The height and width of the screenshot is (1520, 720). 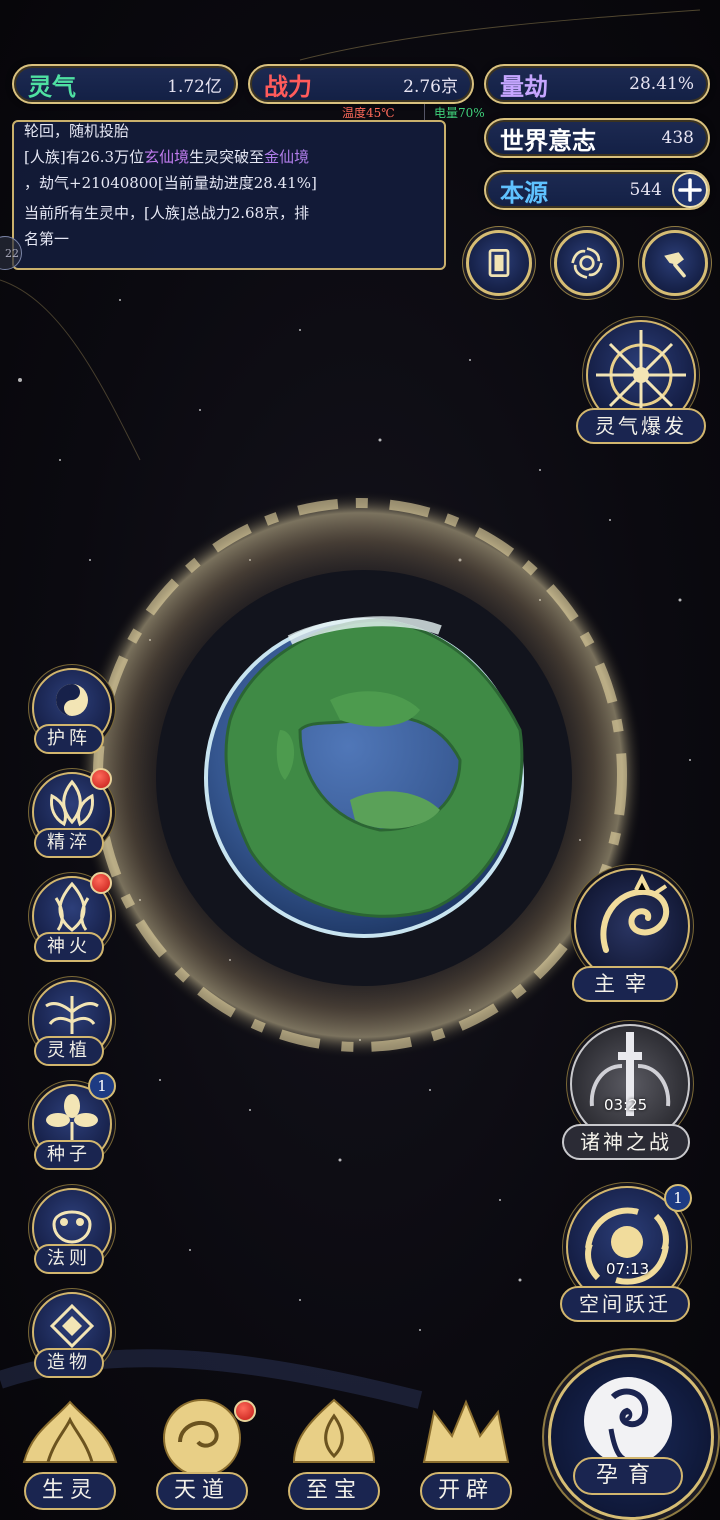 What do you see at coordinates (642, 383) in the screenshot?
I see `lingqi-burst-button: 灵气爆发` at bounding box center [642, 383].